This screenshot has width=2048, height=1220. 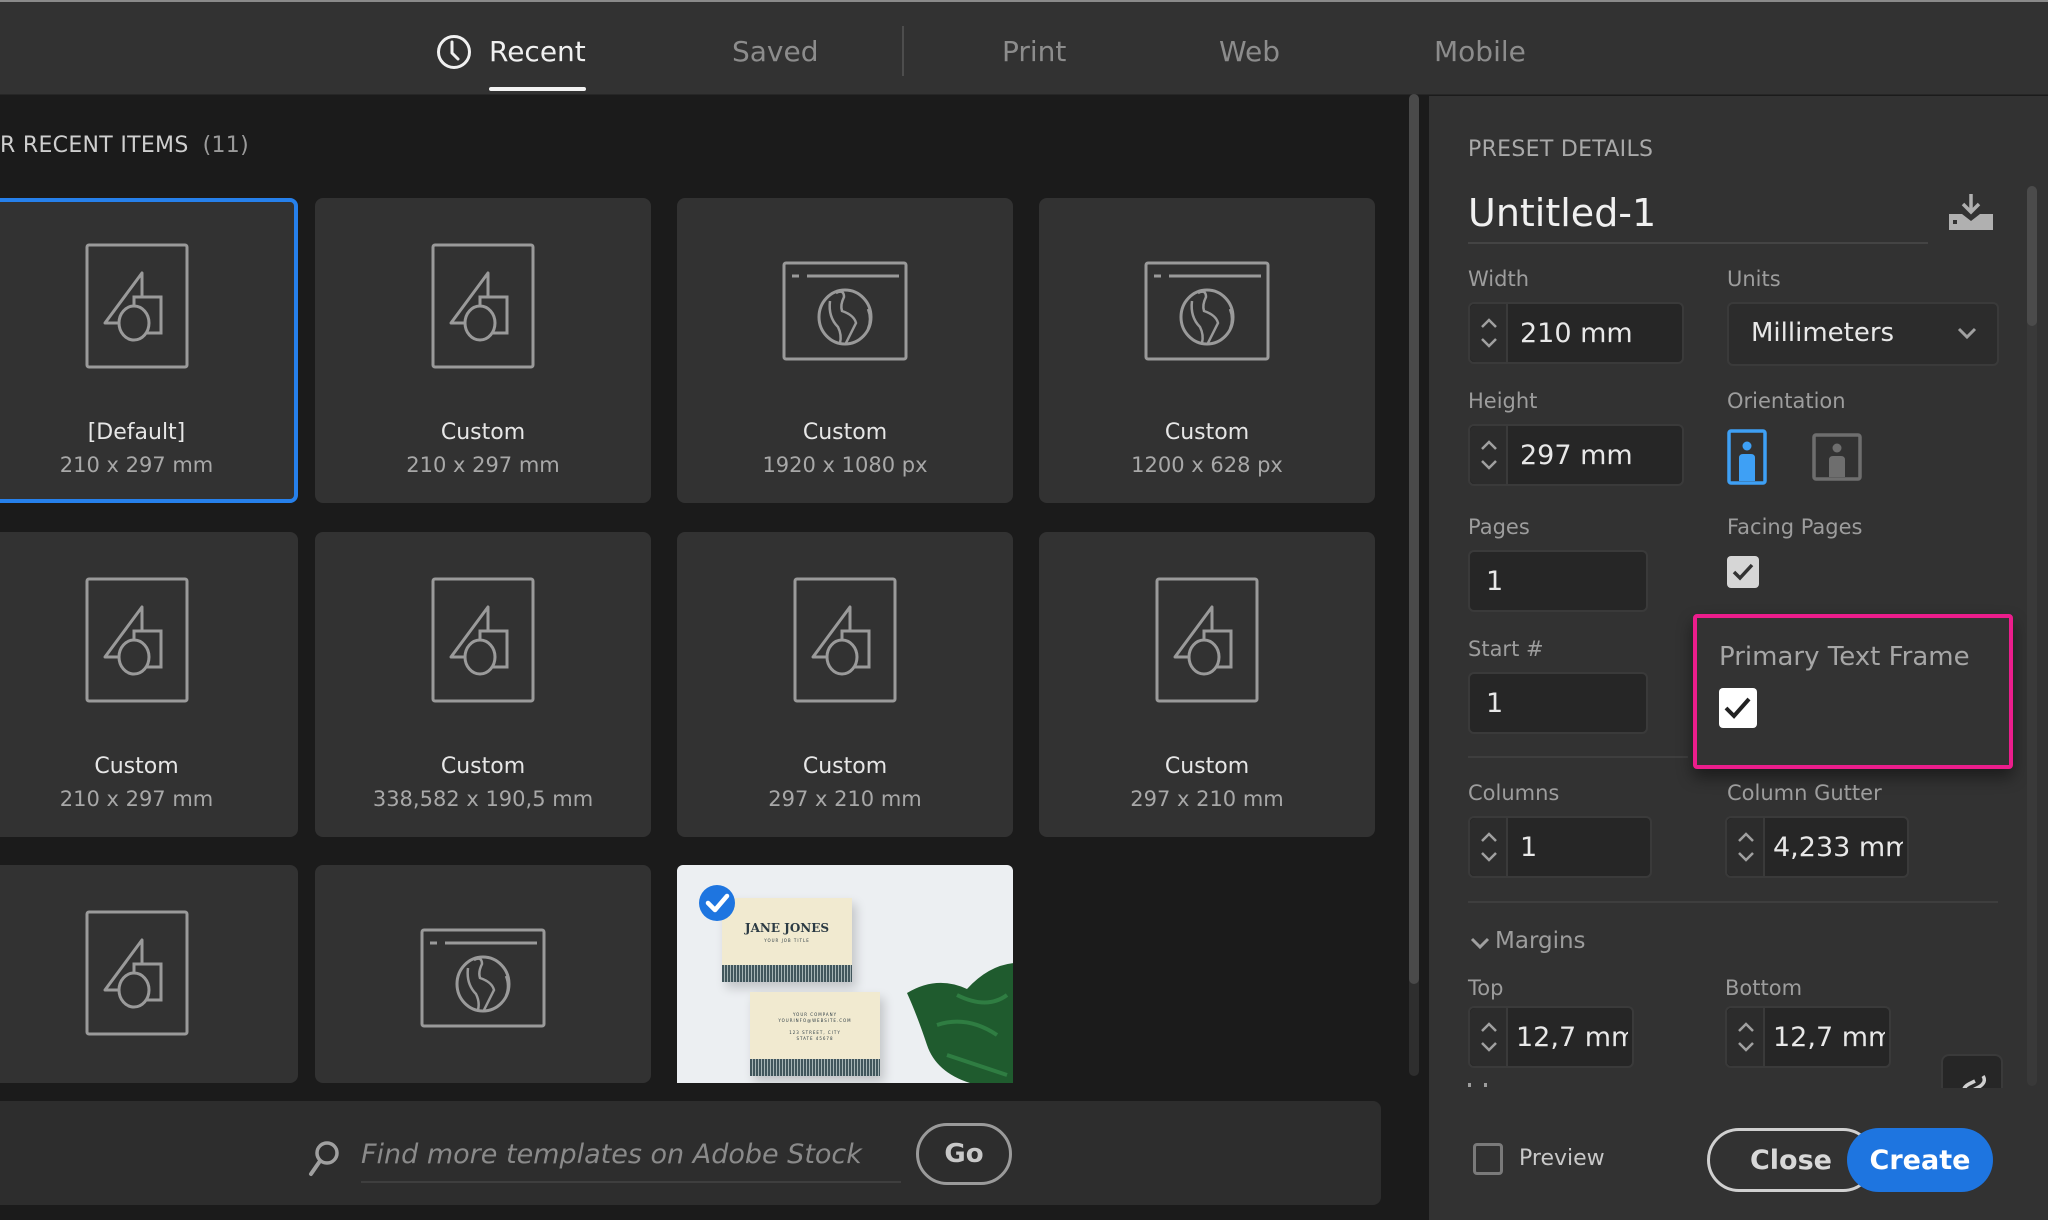 I want to click on recent-items-title: R RECENT ITEMS, so click(x=94, y=145).